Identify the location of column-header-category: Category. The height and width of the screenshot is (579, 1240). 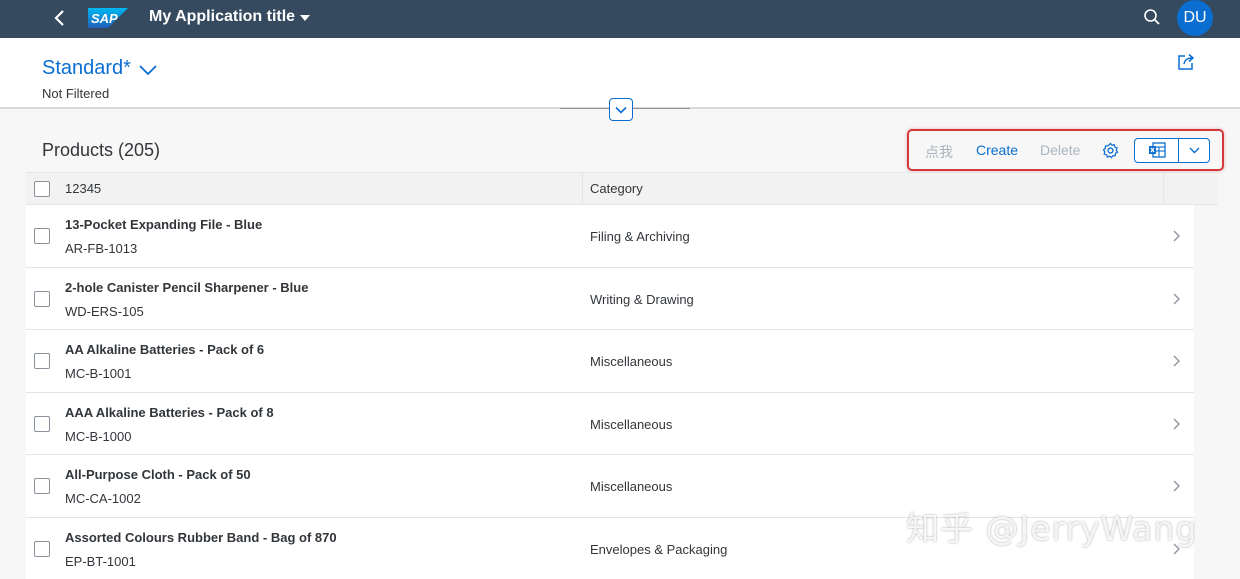
(616, 188).